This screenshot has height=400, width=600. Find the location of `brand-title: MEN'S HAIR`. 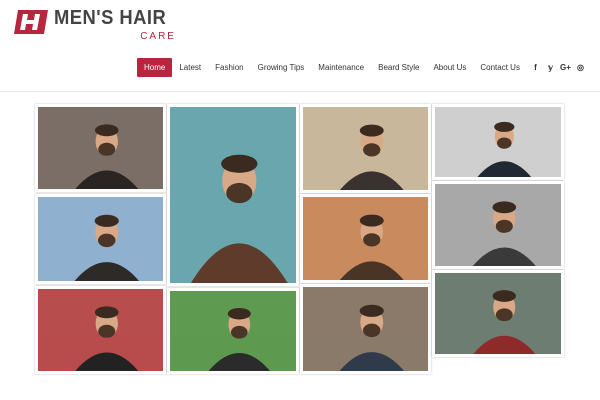

brand-title: MEN'S HAIR is located at coordinates (110, 18).